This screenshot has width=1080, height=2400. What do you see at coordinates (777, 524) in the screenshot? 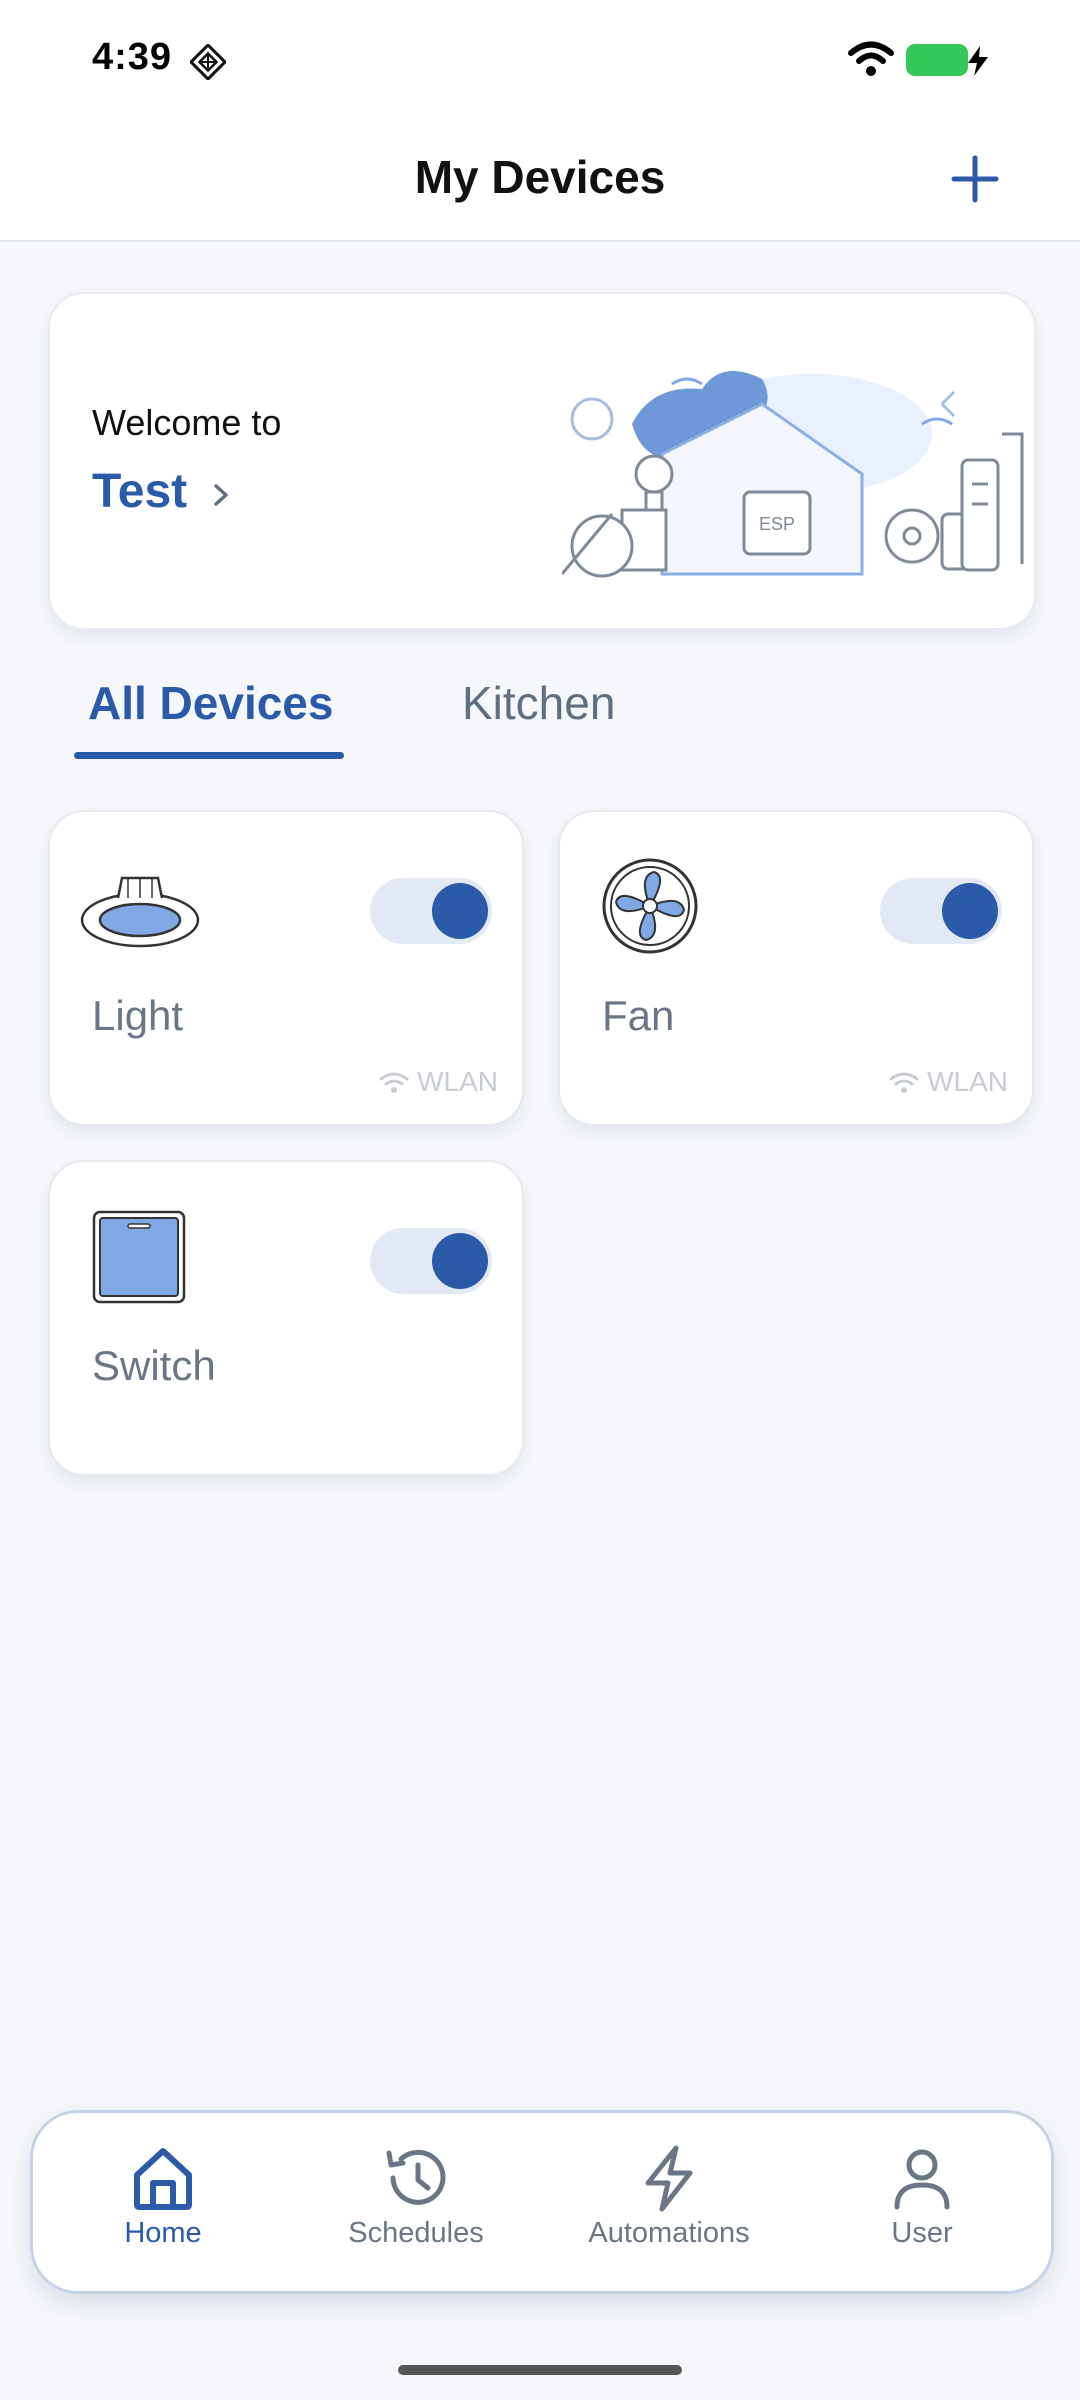
I see `svg-text: ESP` at bounding box center [777, 524].